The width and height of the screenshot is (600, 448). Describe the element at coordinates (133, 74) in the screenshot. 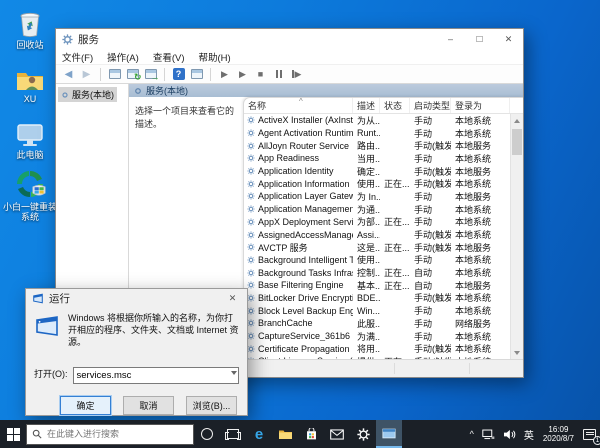

I see `refresh-icon: ↻` at that location.